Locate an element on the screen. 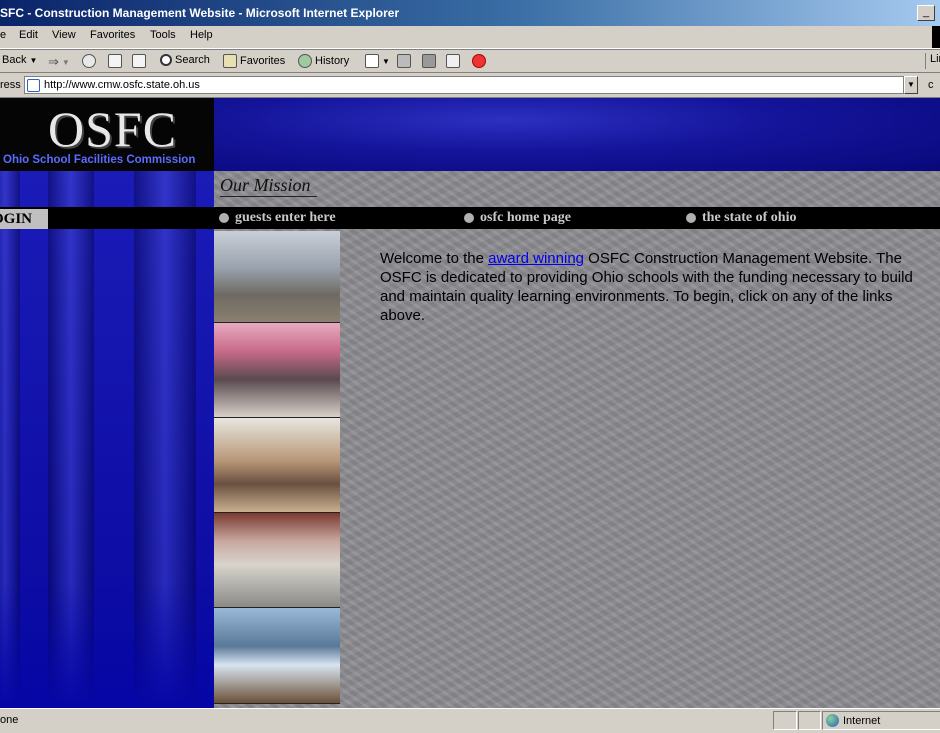 The image size is (940, 733). back-button: Back ▼ is located at coordinates (19, 60).